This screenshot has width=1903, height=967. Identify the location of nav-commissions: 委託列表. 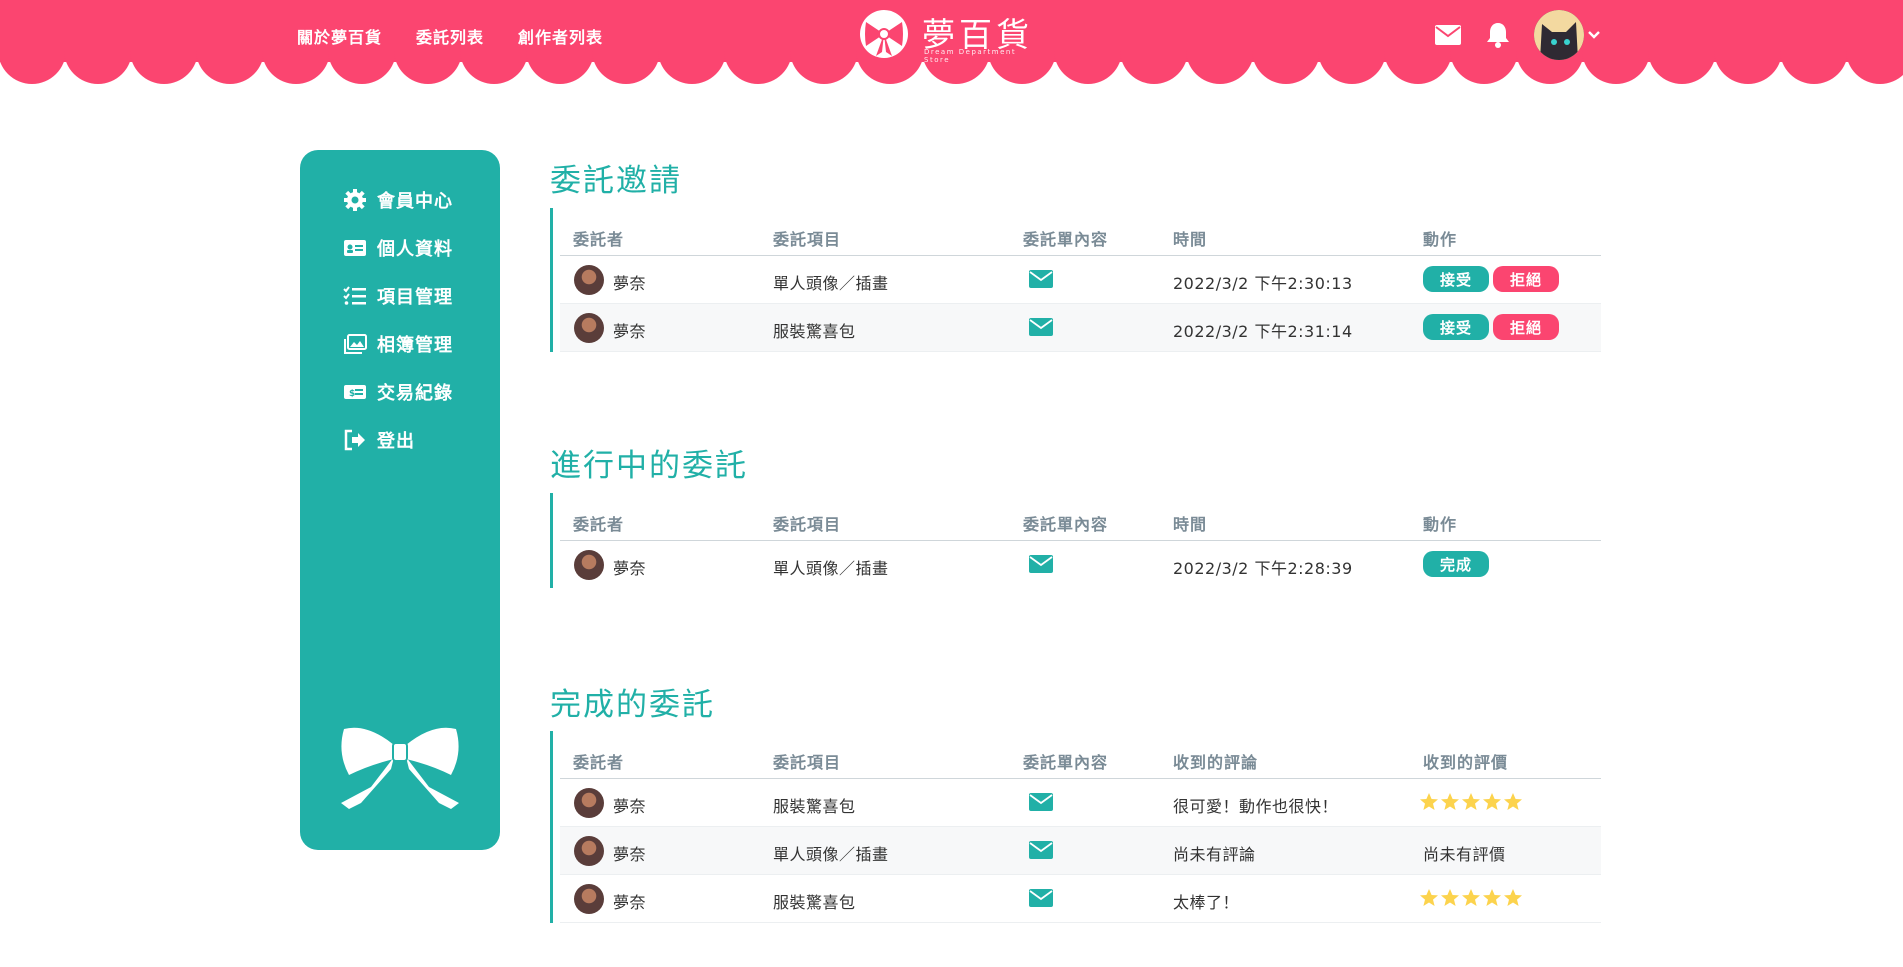
(450, 36).